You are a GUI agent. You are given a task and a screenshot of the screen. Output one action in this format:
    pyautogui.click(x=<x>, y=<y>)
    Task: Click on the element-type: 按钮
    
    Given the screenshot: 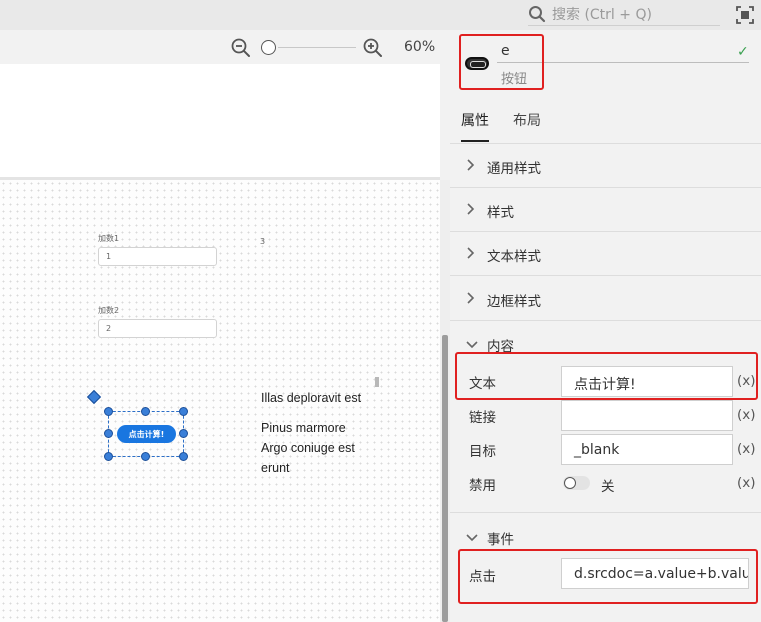 What is the action you would take?
    pyautogui.click(x=514, y=79)
    